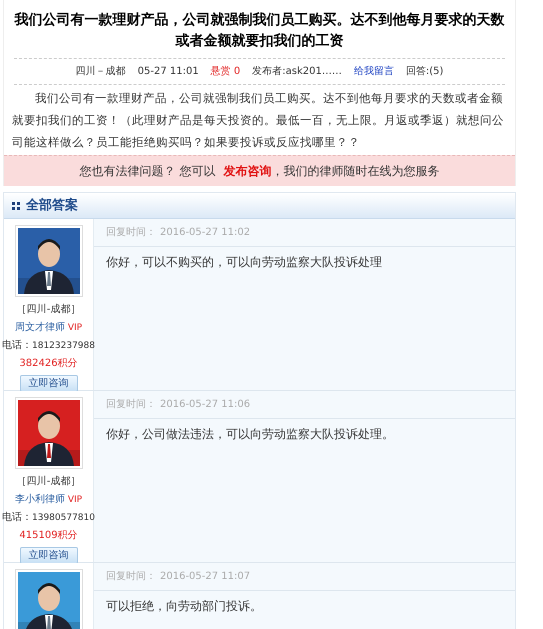 This screenshot has width=543, height=629. I want to click on banner-text-end: ，我们的律师随时在线为您服务, so click(355, 171).